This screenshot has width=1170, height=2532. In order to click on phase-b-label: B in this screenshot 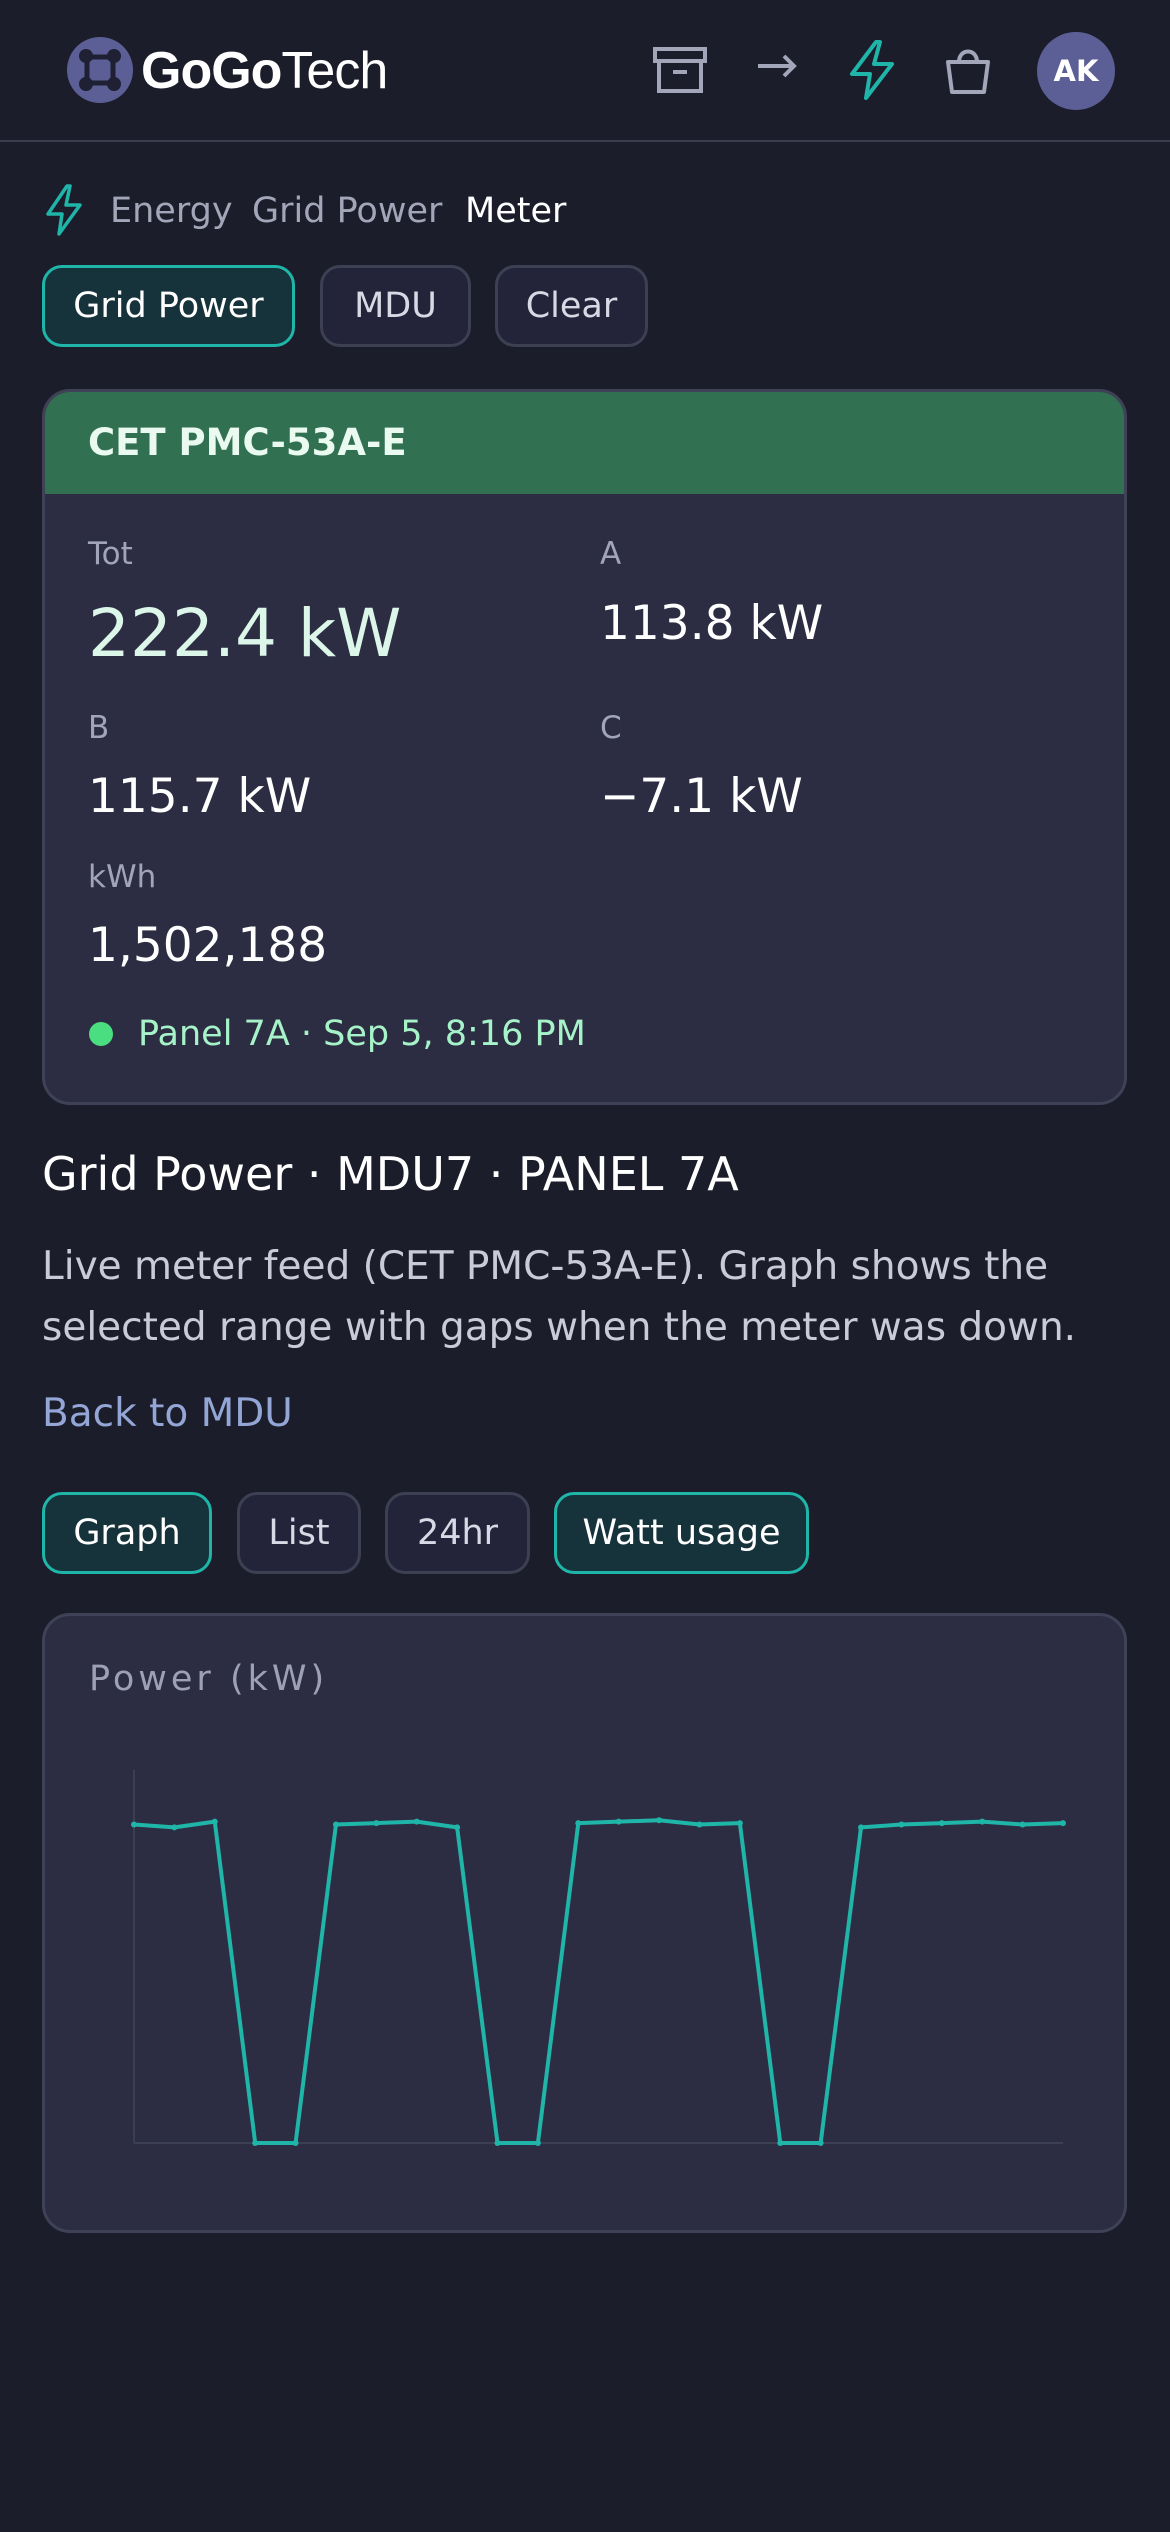, I will do `click(99, 728)`.